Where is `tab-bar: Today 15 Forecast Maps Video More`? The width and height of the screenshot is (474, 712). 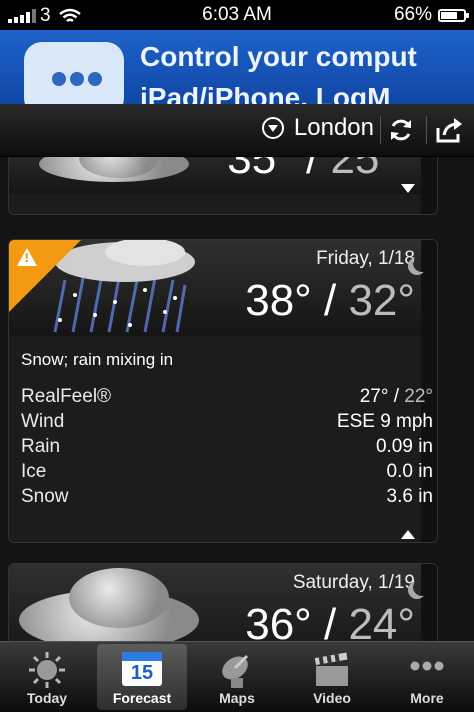 tab-bar: Today 15 Forecast Maps Video More is located at coordinates (237, 676).